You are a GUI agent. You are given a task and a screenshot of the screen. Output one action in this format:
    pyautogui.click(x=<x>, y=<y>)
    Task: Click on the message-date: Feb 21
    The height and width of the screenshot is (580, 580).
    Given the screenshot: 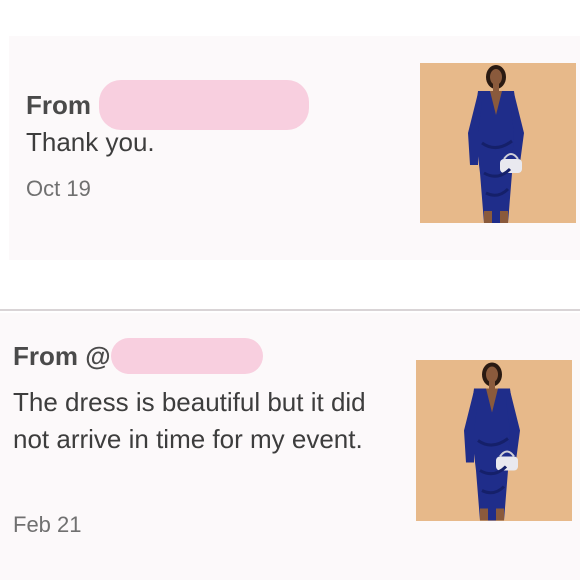 What is the action you would take?
    pyautogui.click(x=47, y=524)
    